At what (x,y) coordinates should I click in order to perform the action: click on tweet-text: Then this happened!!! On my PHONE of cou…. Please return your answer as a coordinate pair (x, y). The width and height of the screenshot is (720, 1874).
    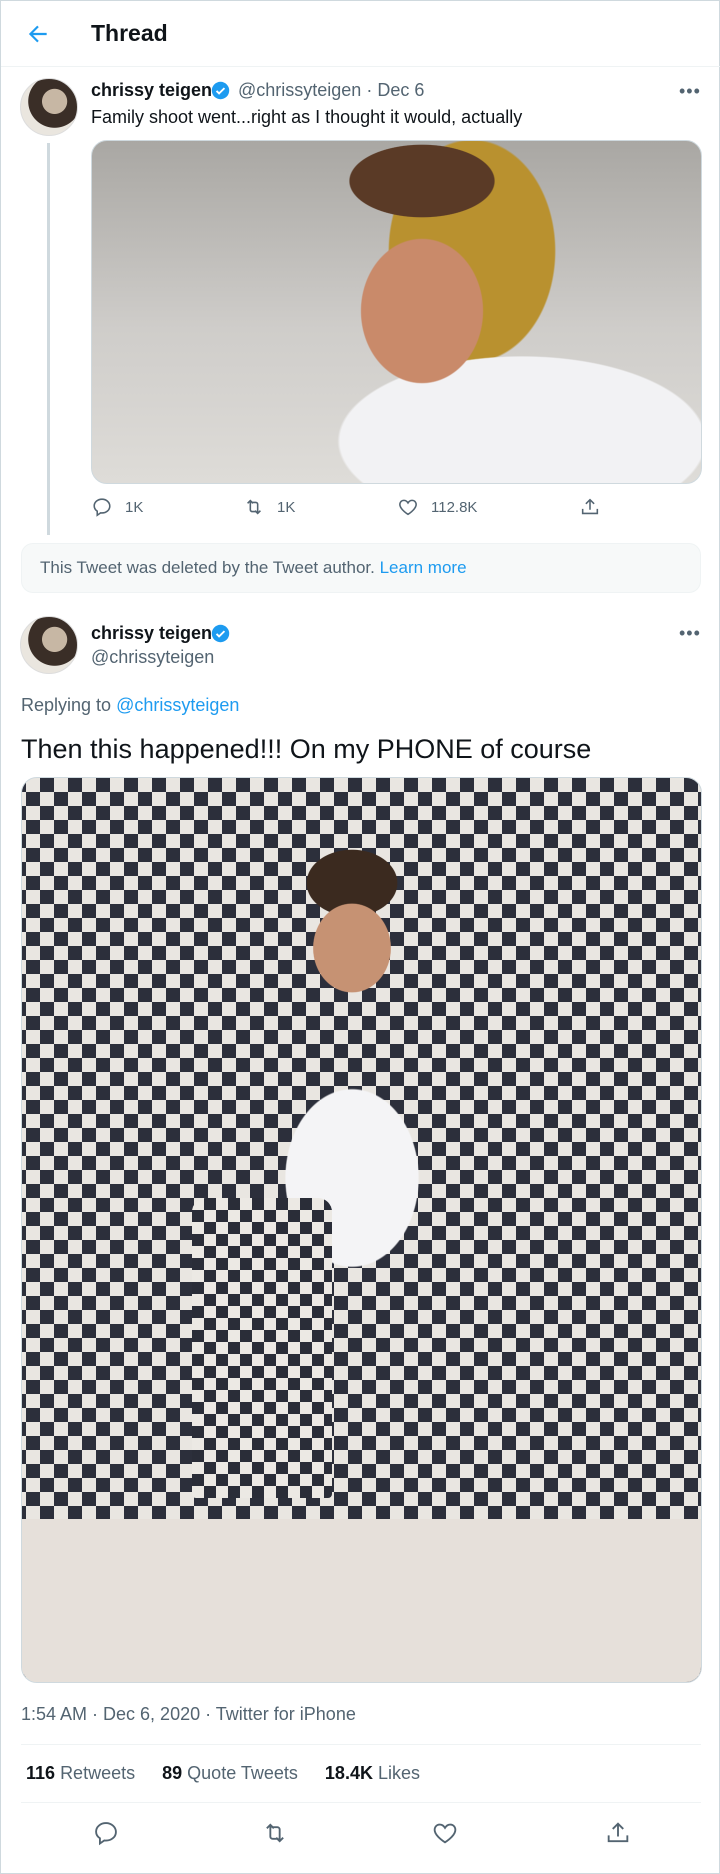
    Looking at the image, I should click on (306, 749).